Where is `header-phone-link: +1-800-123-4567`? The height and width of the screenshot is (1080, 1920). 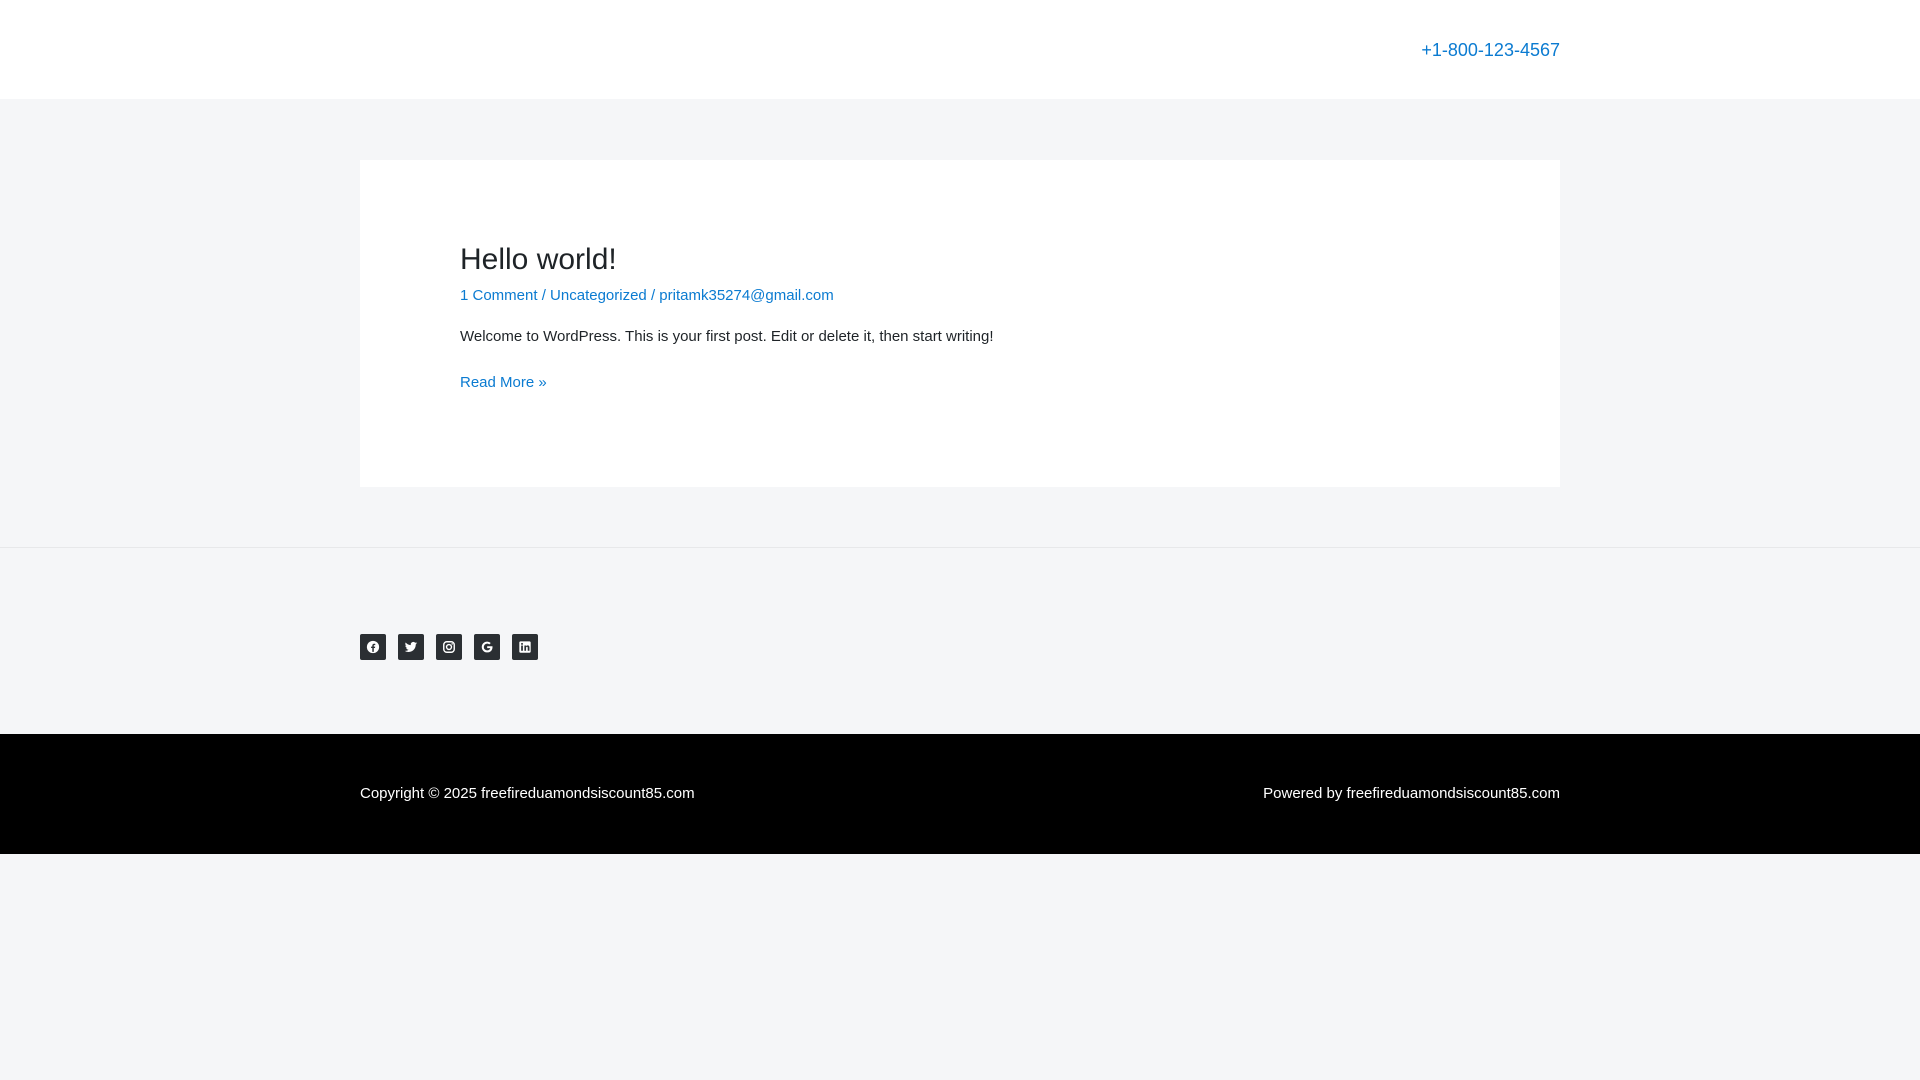 header-phone-link: +1-800-123-4567 is located at coordinates (1490, 50).